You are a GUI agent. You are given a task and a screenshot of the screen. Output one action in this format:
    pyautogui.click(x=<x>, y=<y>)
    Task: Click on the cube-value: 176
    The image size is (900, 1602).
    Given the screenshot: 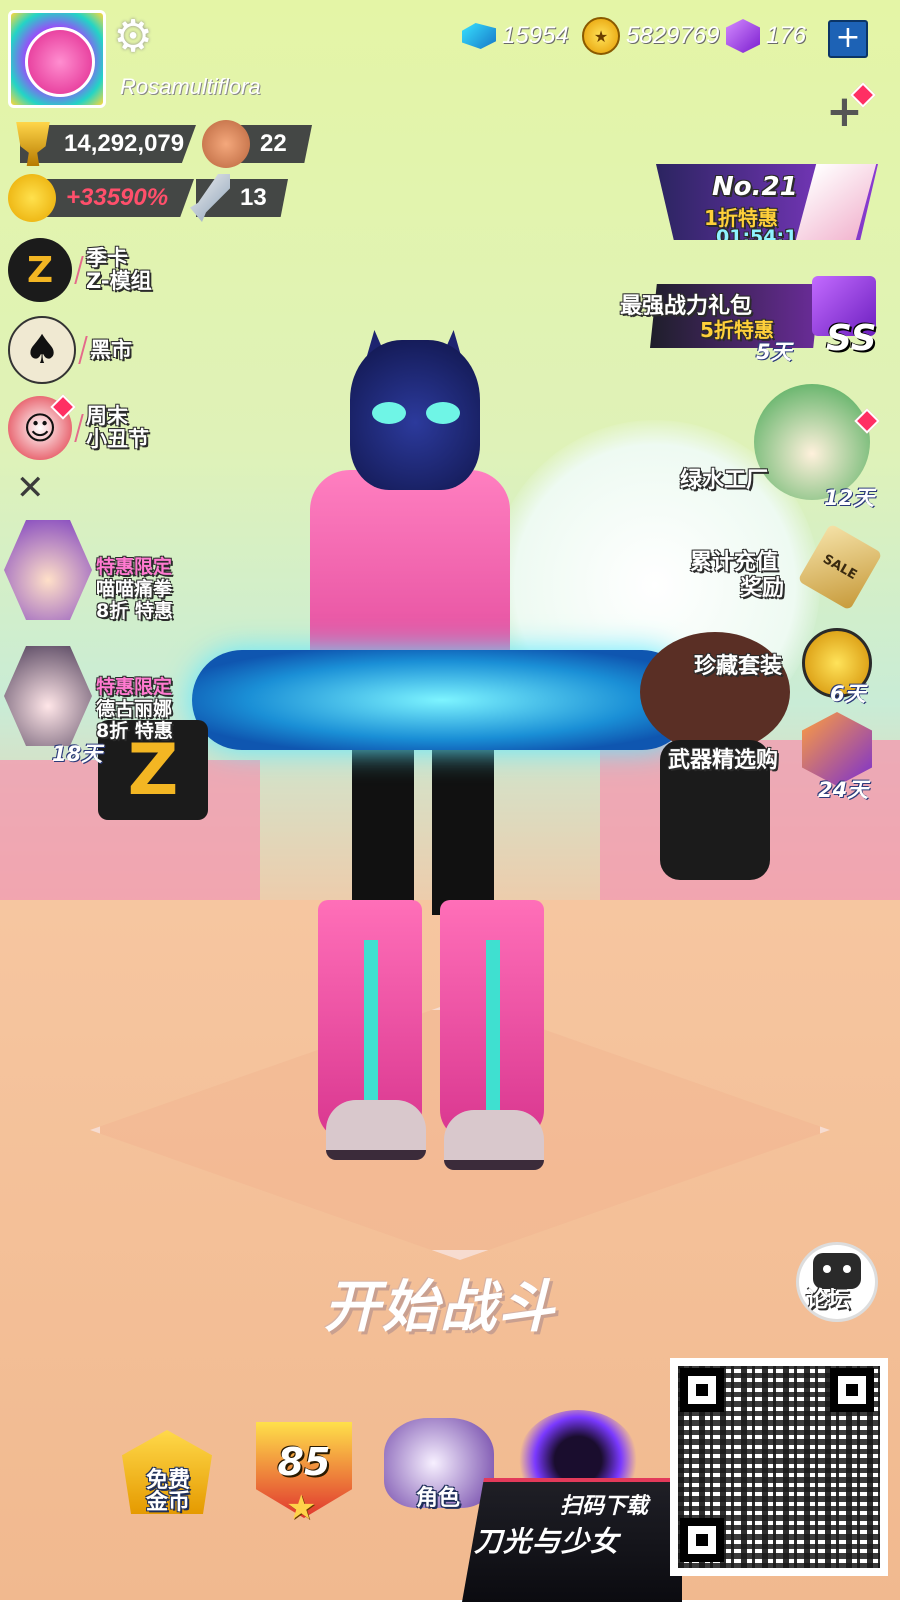 What is the action you would take?
    pyautogui.click(x=786, y=35)
    